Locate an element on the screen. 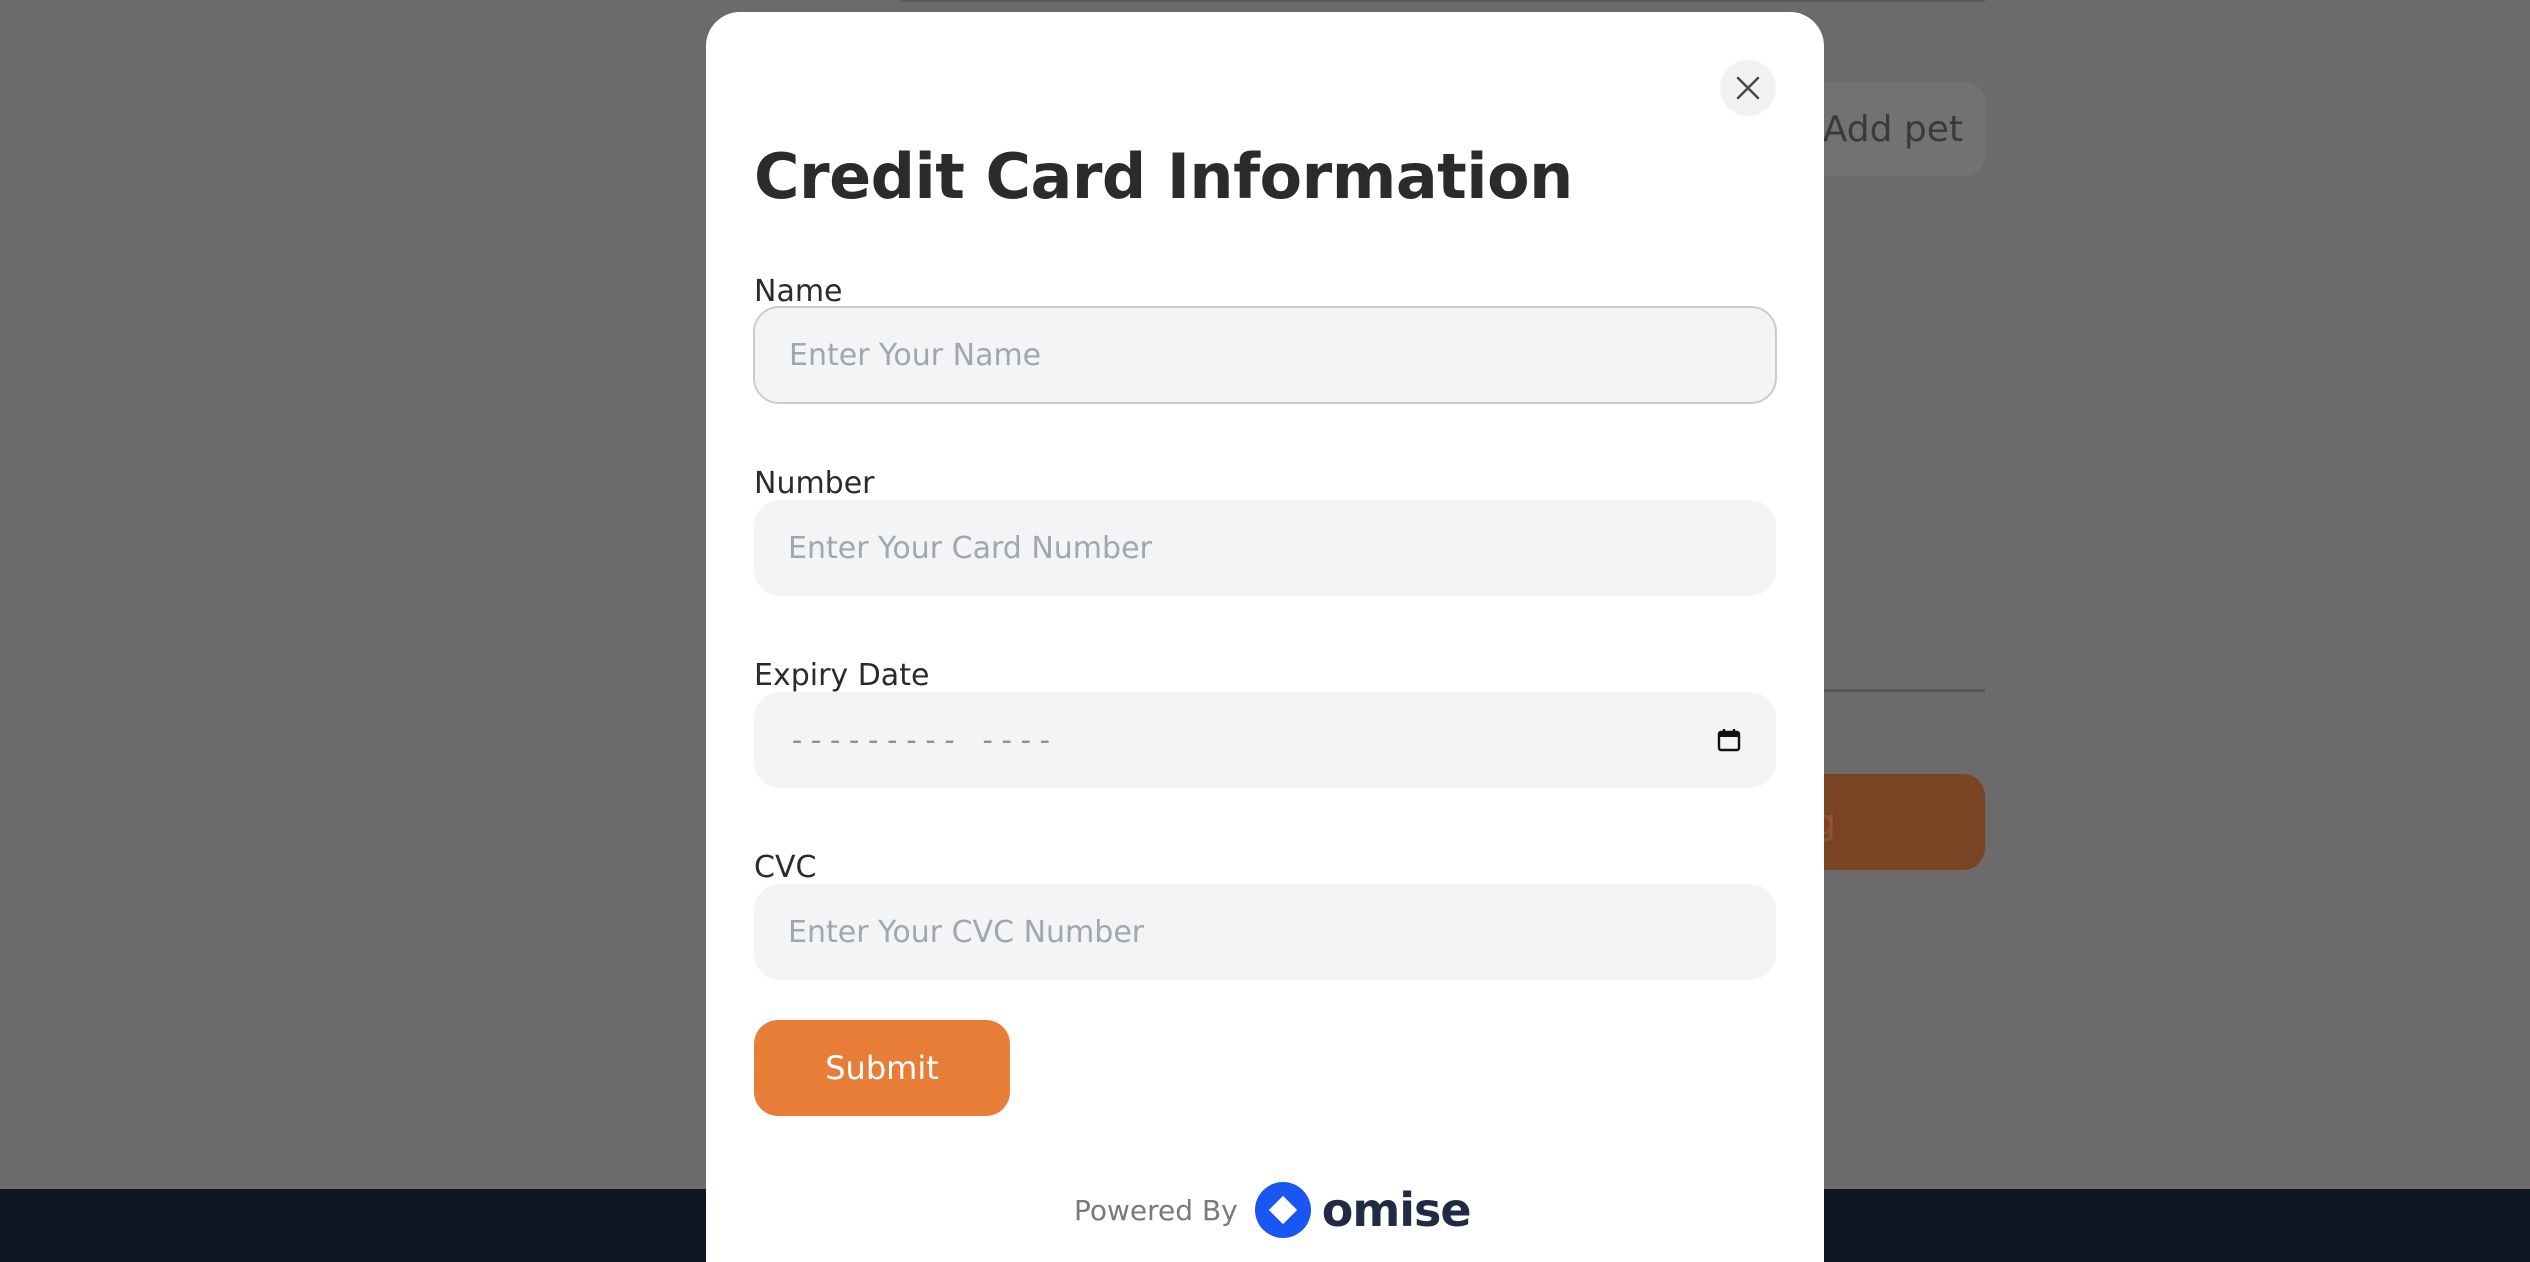 This screenshot has height=1262, width=2530. modal-title: Credit Card Information is located at coordinates (1163, 176).